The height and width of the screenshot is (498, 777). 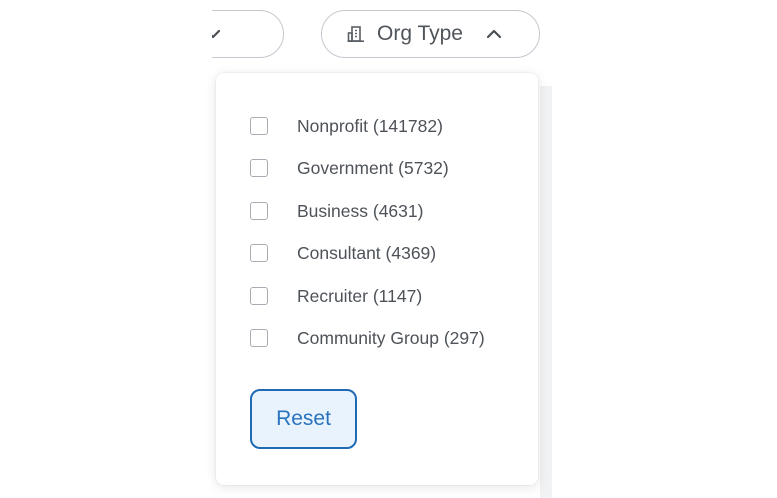 What do you see at coordinates (259, 338) in the screenshot?
I see `option-community-group-checkbox` at bounding box center [259, 338].